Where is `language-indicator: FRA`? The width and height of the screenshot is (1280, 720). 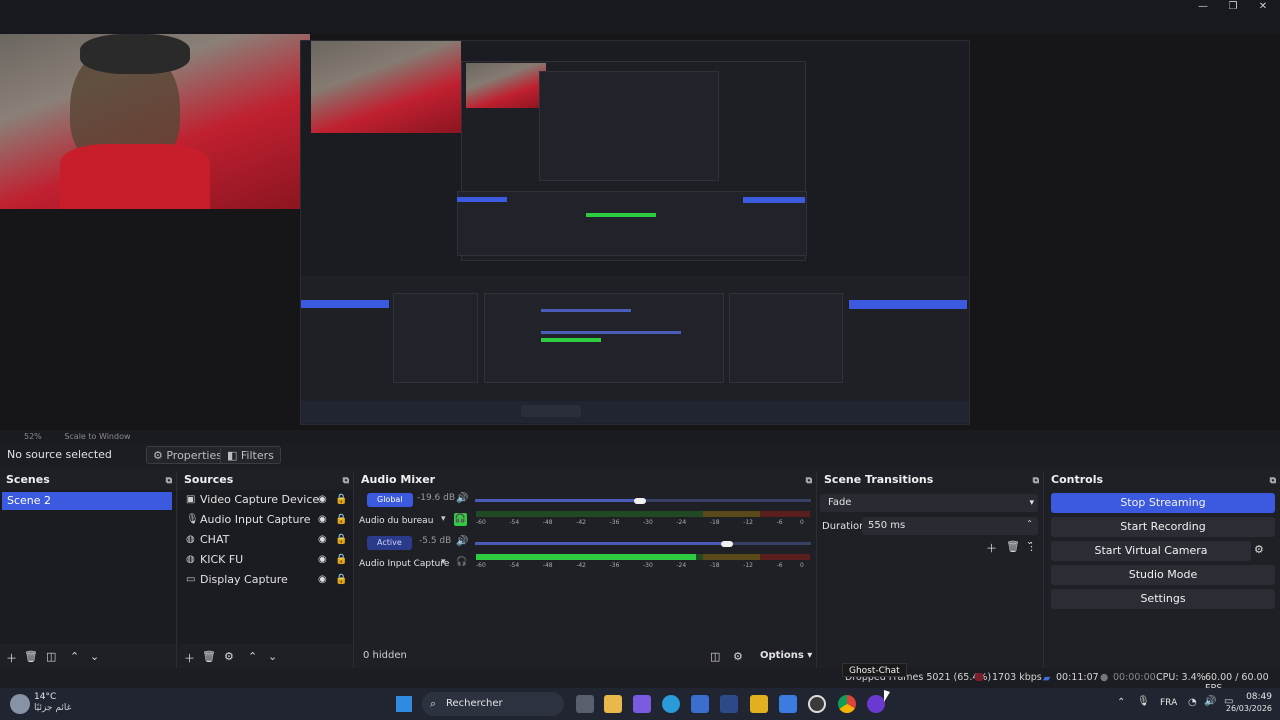 language-indicator: FRA is located at coordinates (1168, 703).